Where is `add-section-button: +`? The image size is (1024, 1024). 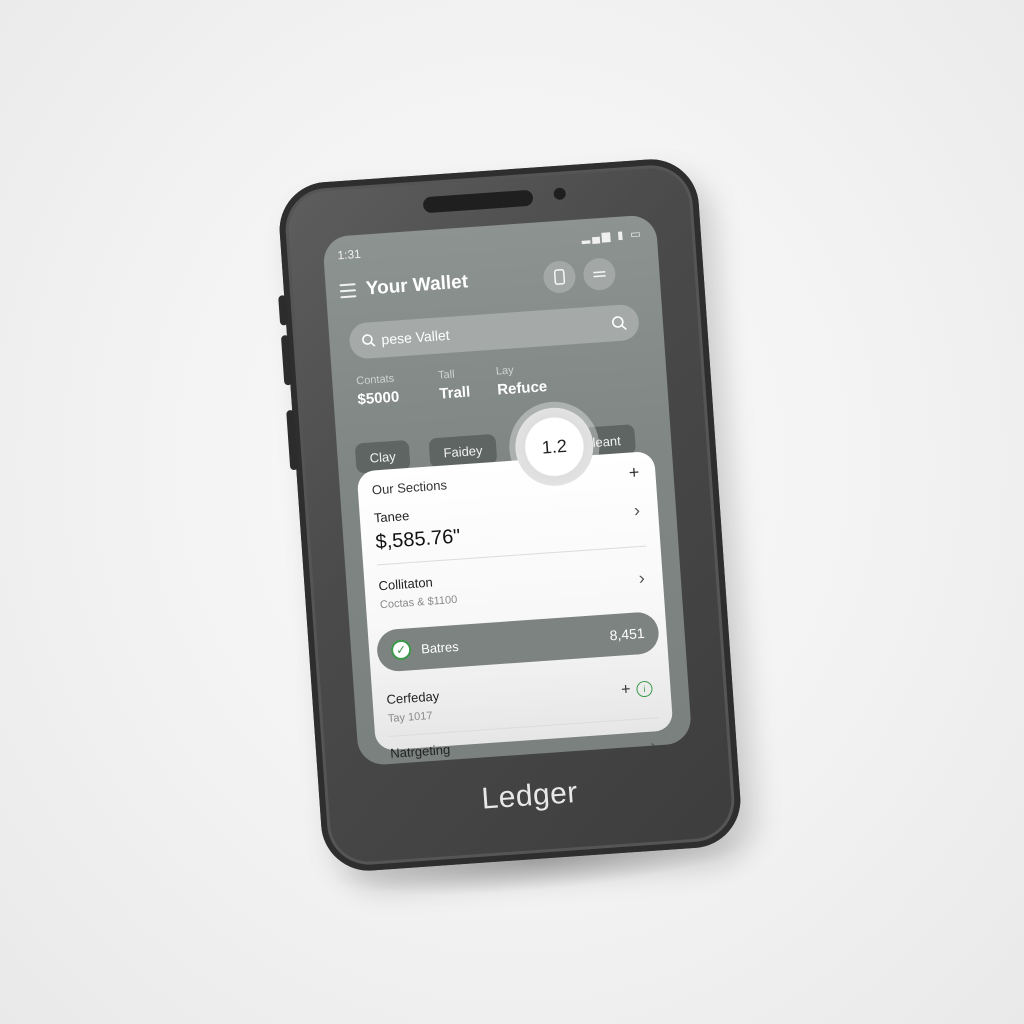
add-section-button: + is located at coordinates (634, 473).